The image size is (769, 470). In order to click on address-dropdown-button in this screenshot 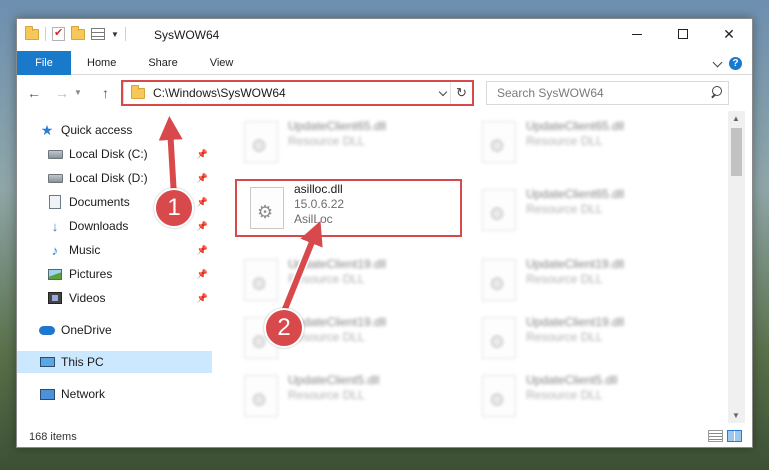, I will do `click(443, 93)`.